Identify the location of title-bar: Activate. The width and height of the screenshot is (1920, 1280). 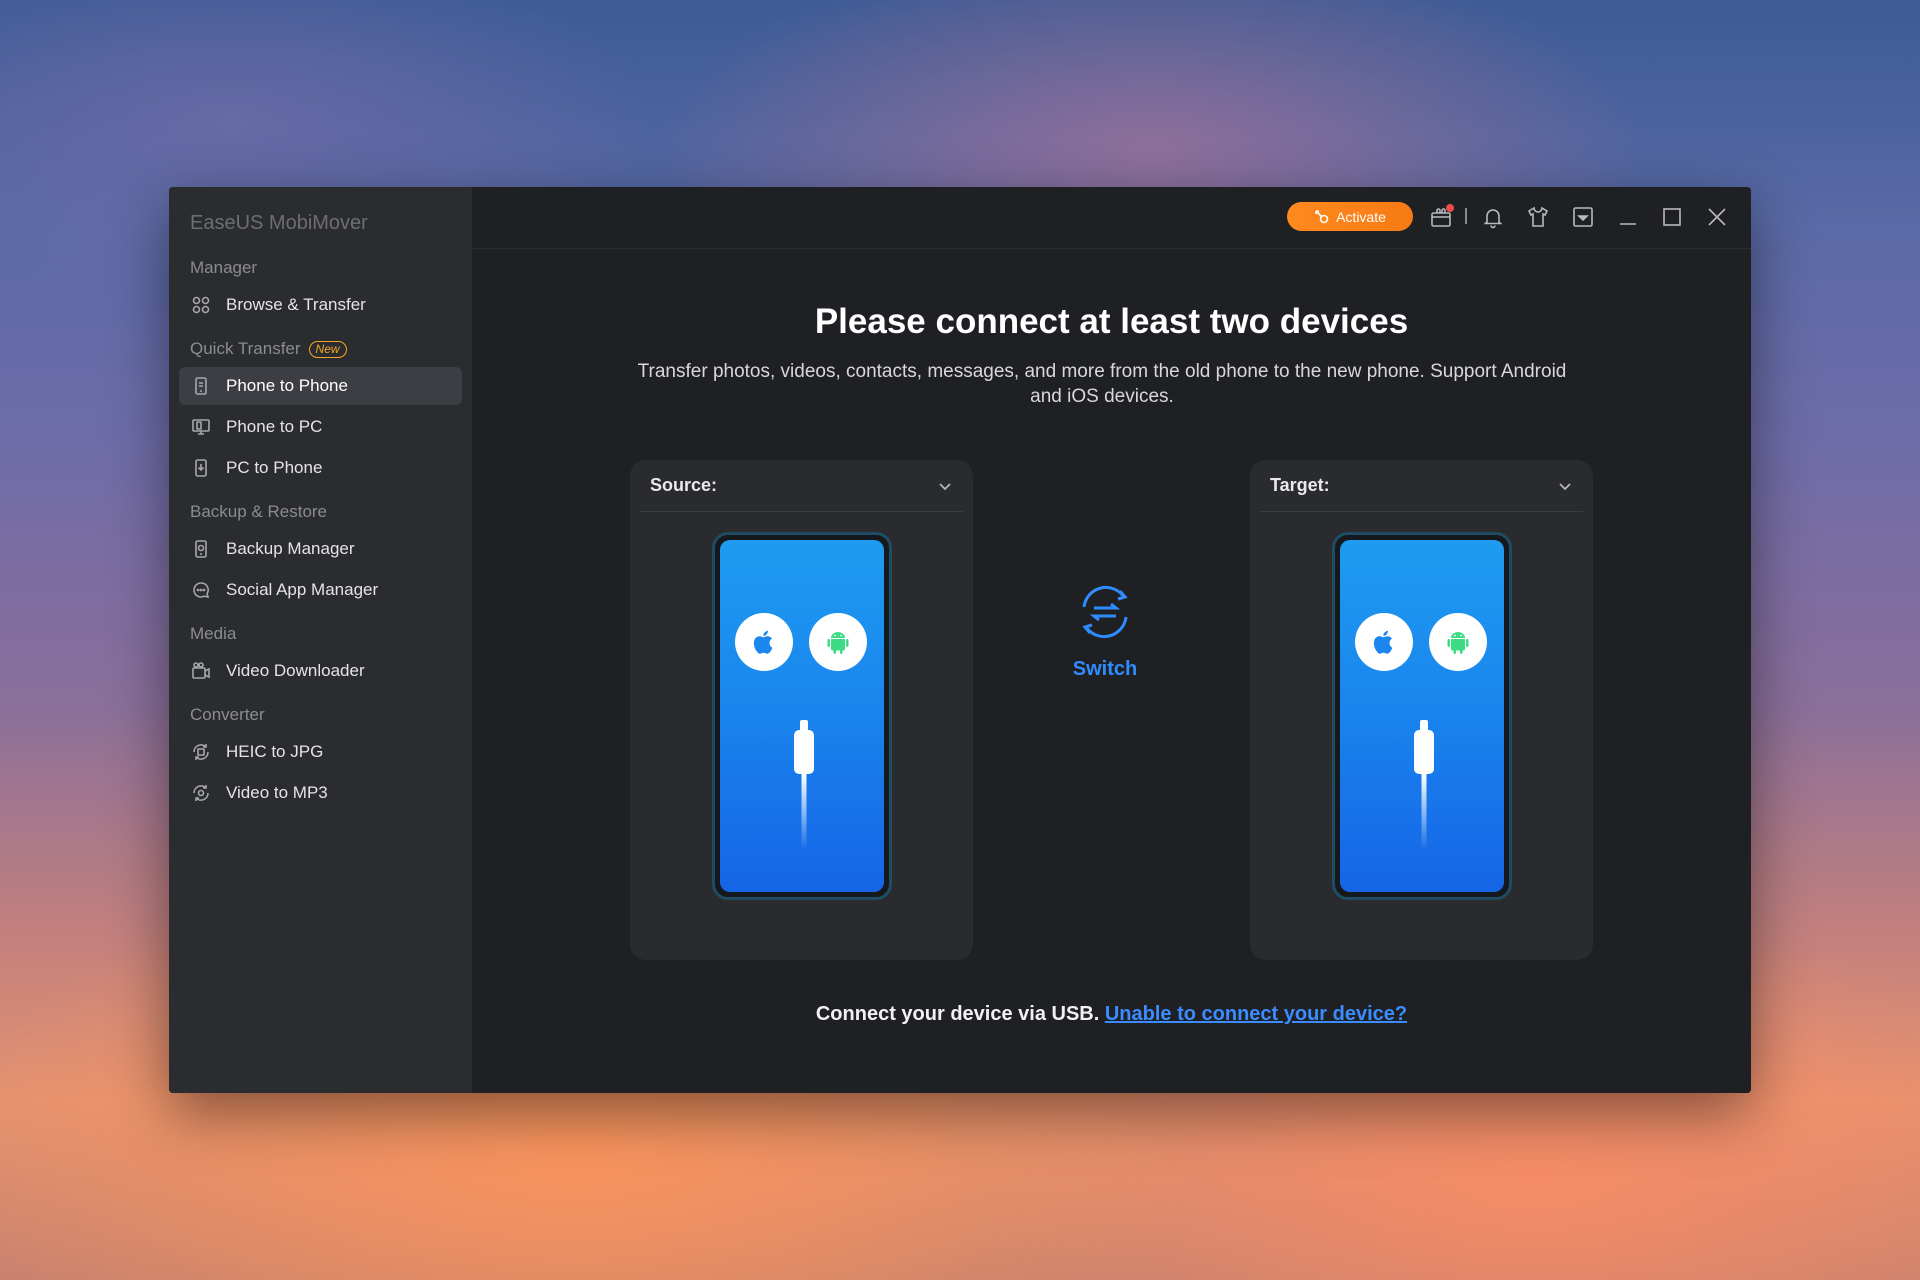
(1111, 218).